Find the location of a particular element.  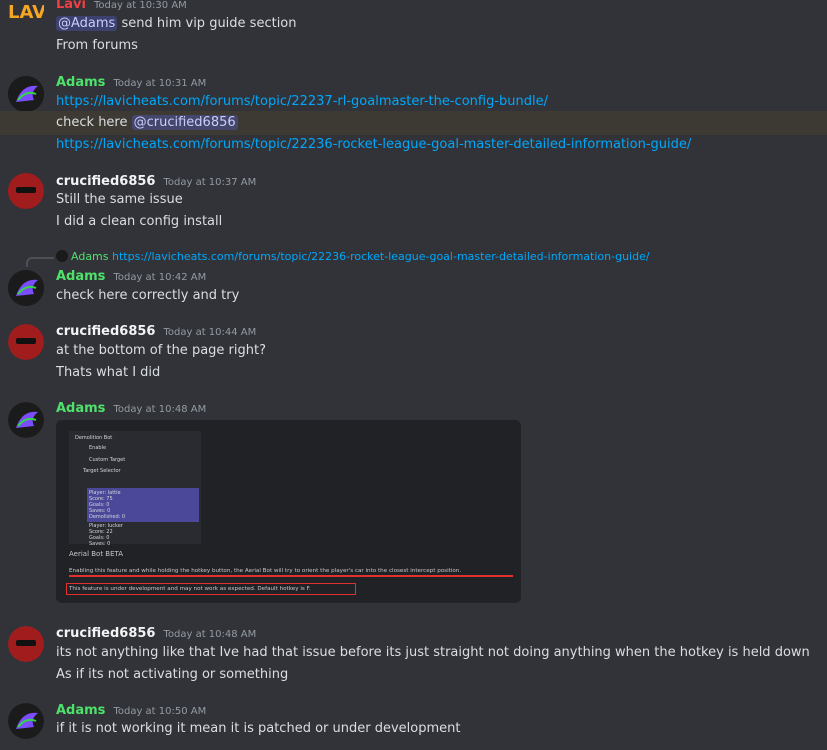

username: Adams Today at 10:50 AM is located at coordinates (131, 710).